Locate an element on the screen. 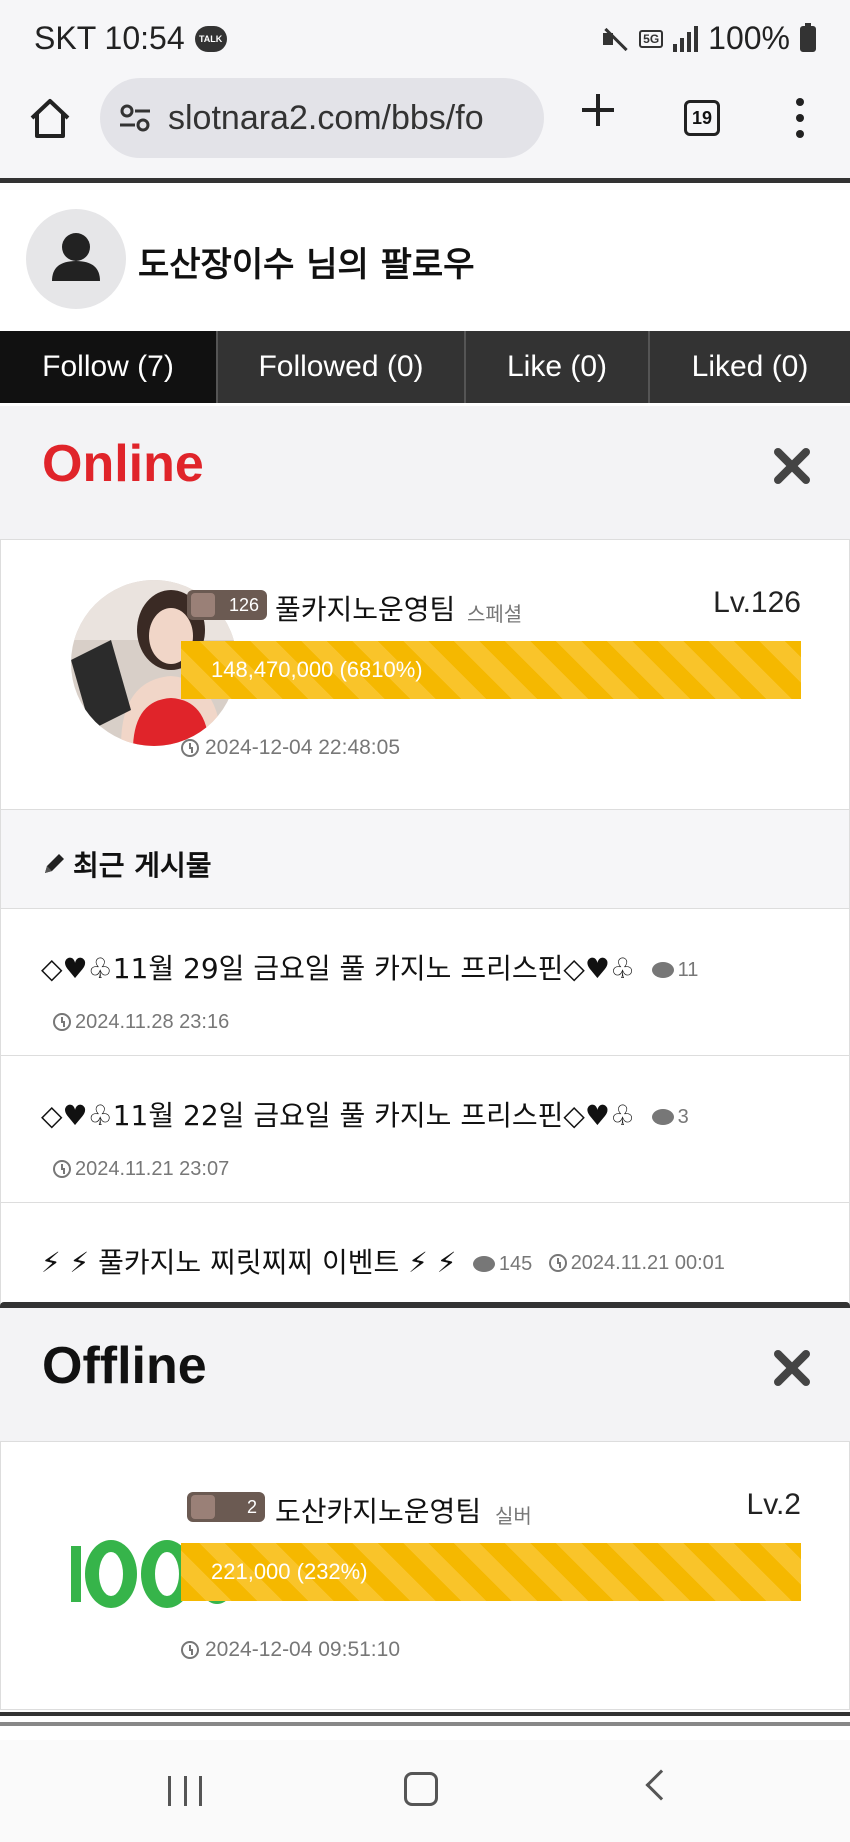  network-badge: 5G is located at coordinates (651, 38).